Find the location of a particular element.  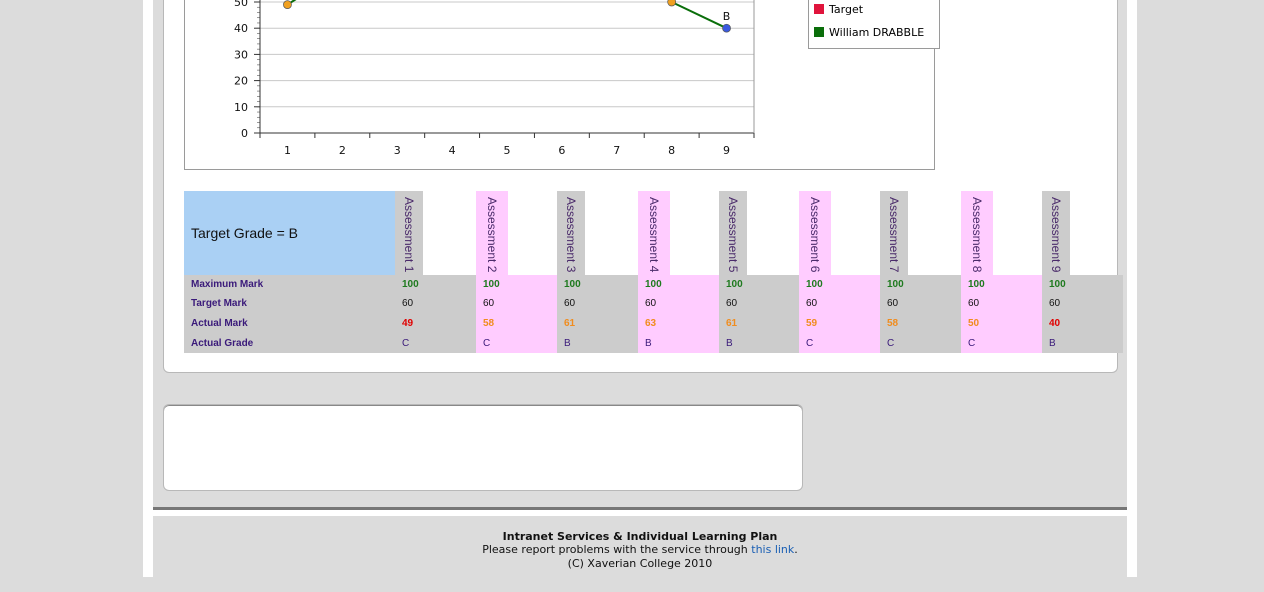

assessment-header: Assessment 9 is located at coordinates (1056, 233).